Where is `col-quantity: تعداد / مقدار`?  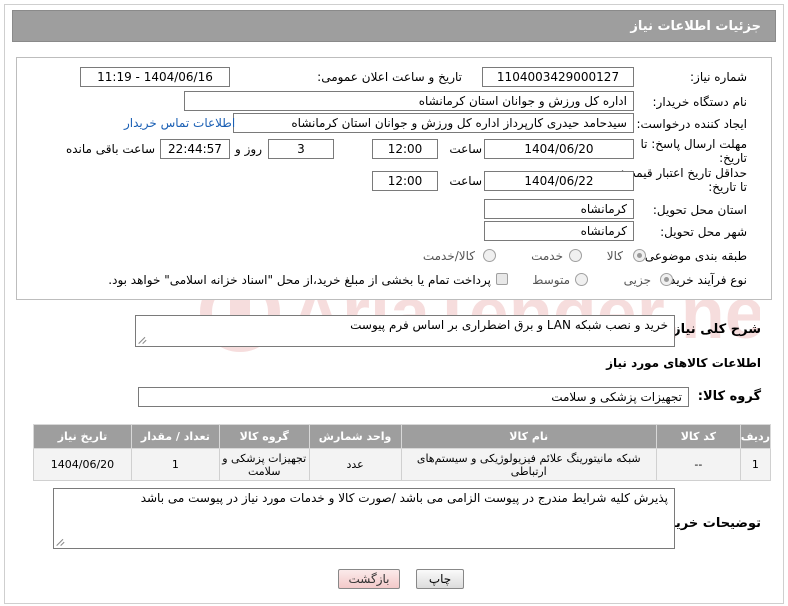
col-quantity: تعداد / مقدار is located at coordinates (175, 436).